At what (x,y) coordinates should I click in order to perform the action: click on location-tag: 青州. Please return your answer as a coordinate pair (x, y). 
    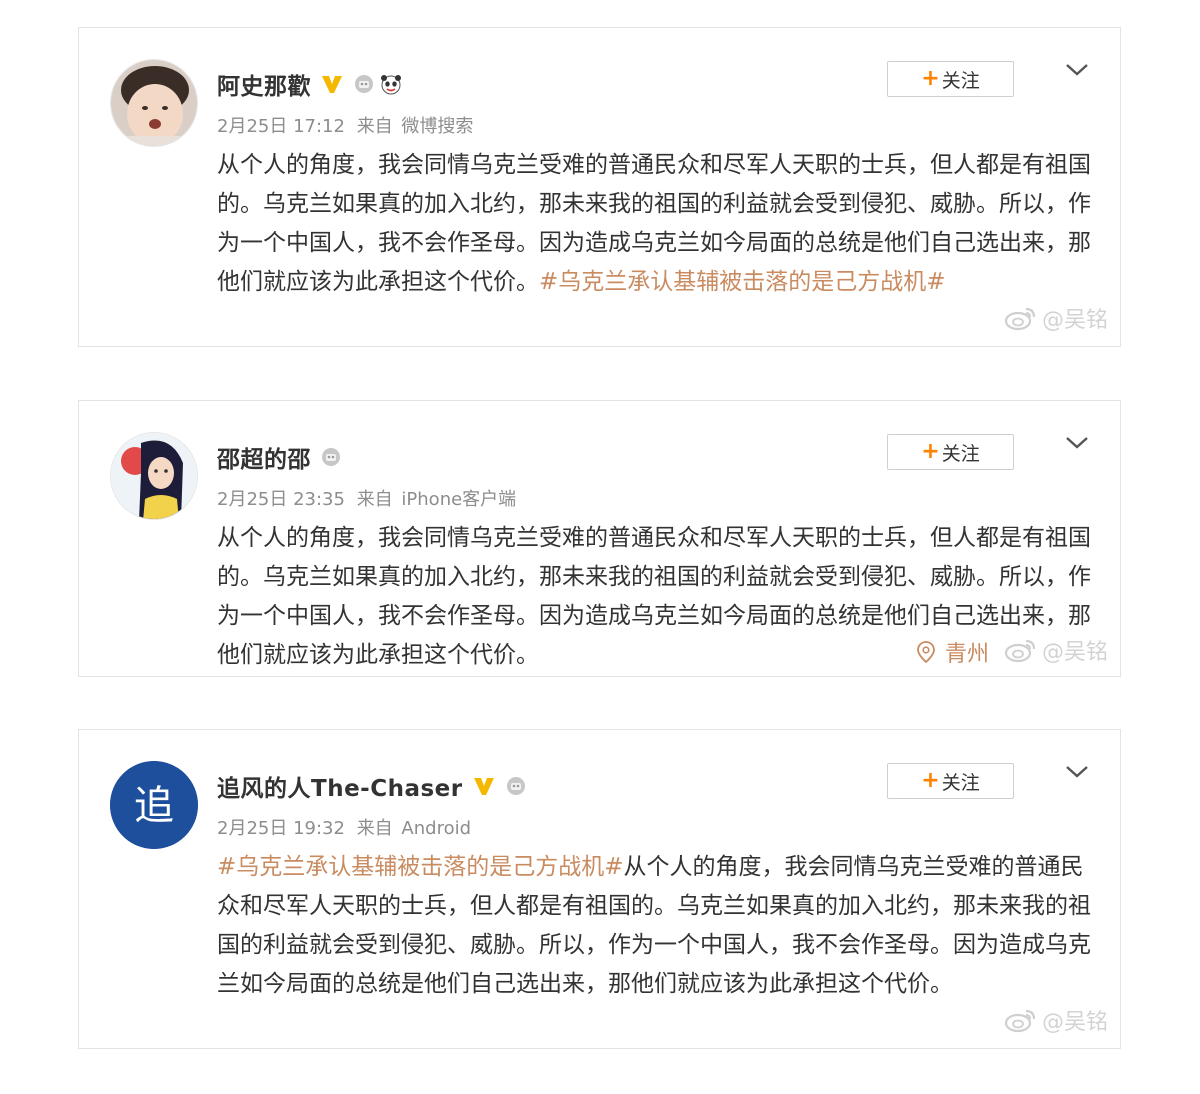
    Looking at the image, I should click on (953, 652).